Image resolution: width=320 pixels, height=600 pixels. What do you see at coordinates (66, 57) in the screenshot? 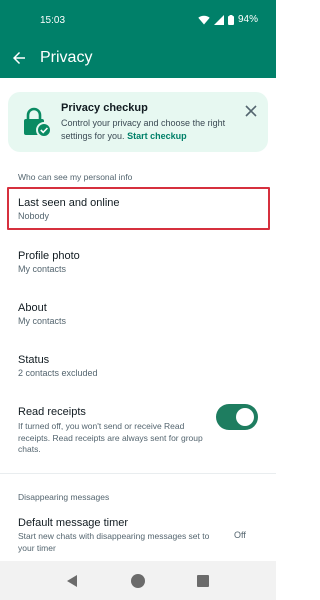
I see `page-title: Privacy` at bounding box center [66, 57].